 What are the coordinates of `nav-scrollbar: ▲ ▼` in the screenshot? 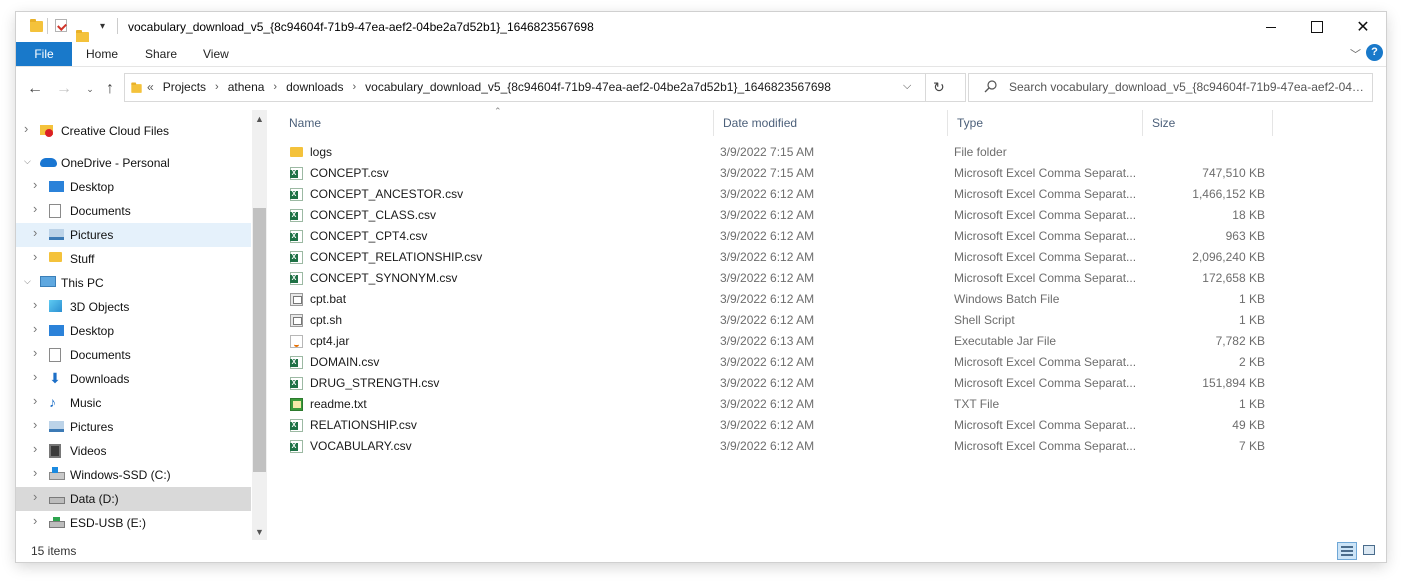 It's located at (259, 326).